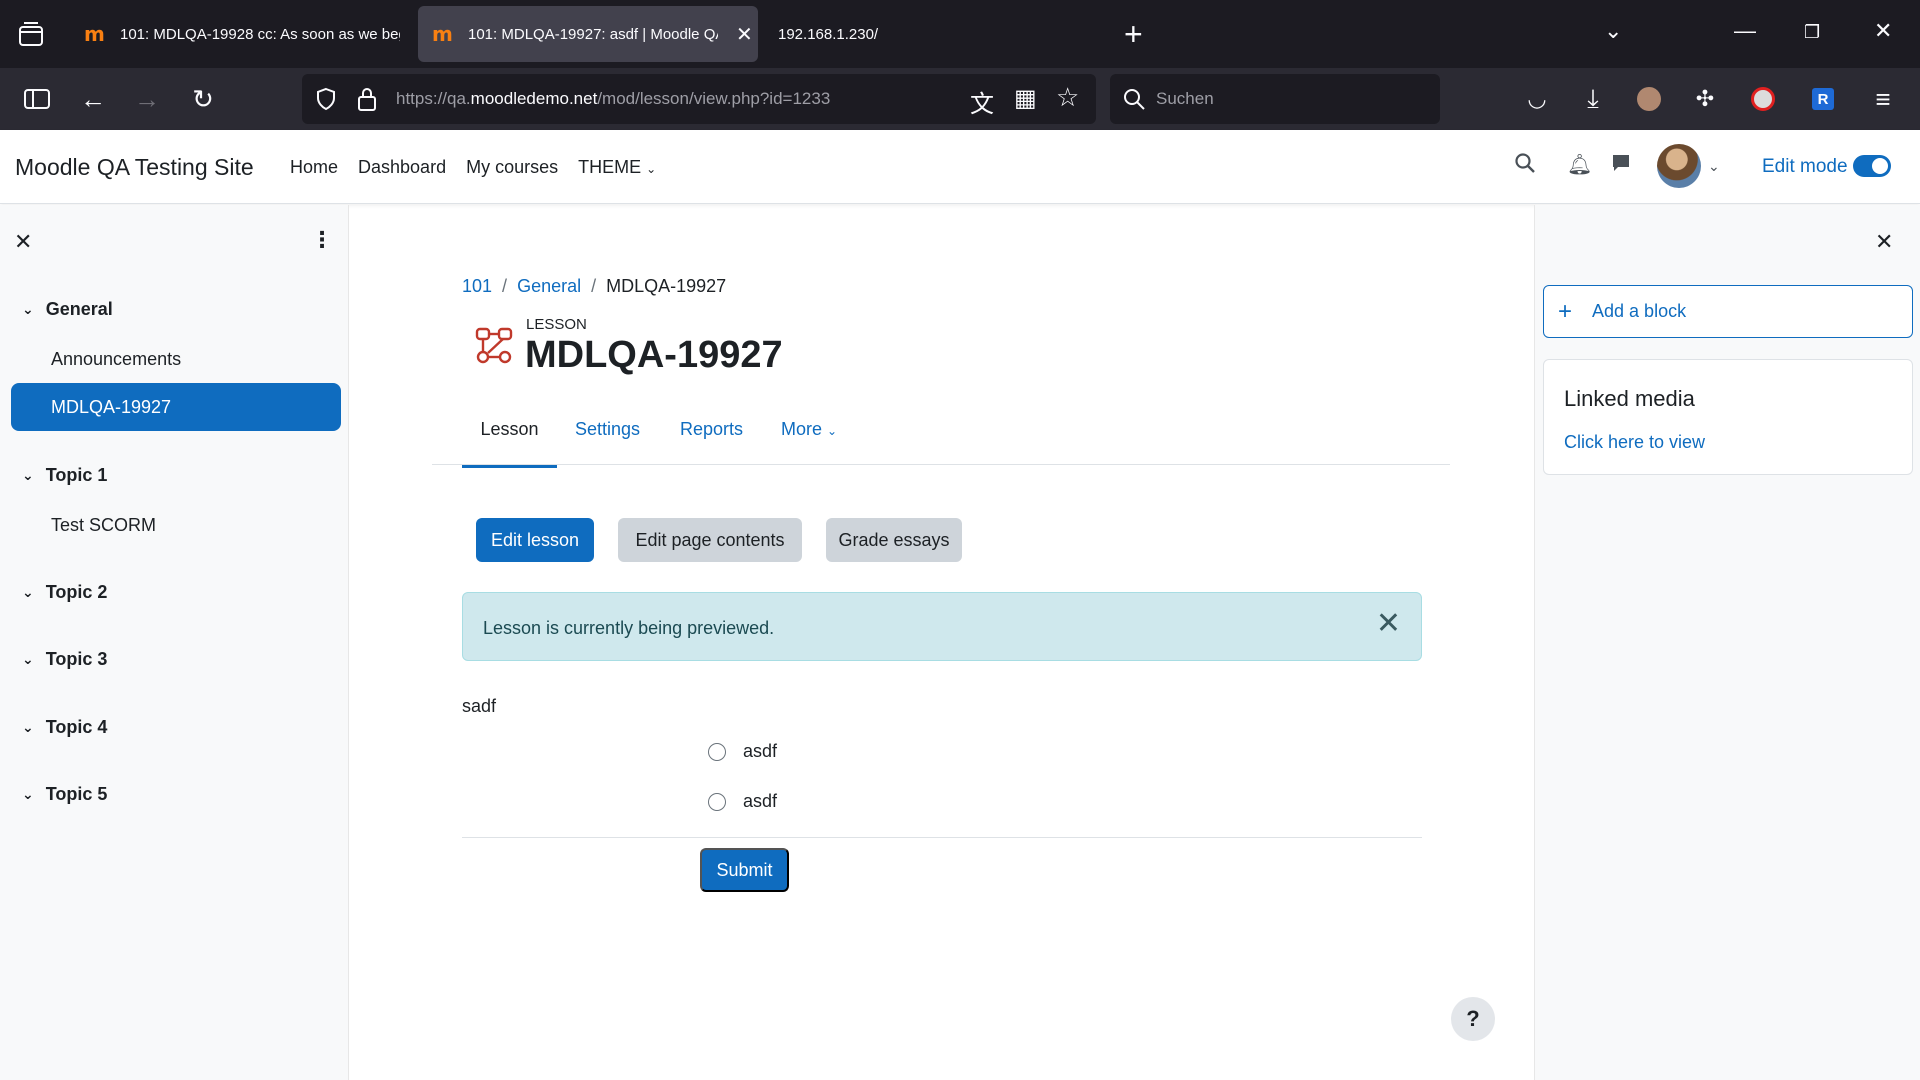  I want to click on extension-r-icon: R, so click(1823, 99).